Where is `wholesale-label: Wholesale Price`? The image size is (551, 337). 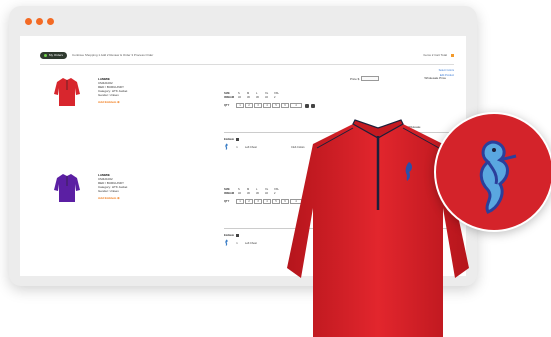
wholesale-label: Wholesale Price is located at coordinates (435, 78).